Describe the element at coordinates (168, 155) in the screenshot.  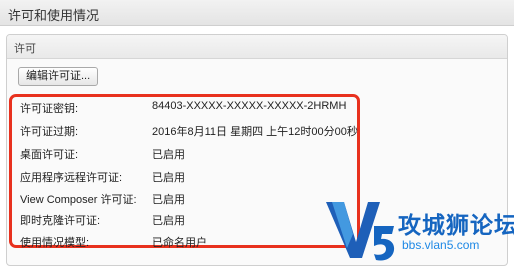
I see `desktop-license-value: 已启用` at that location.